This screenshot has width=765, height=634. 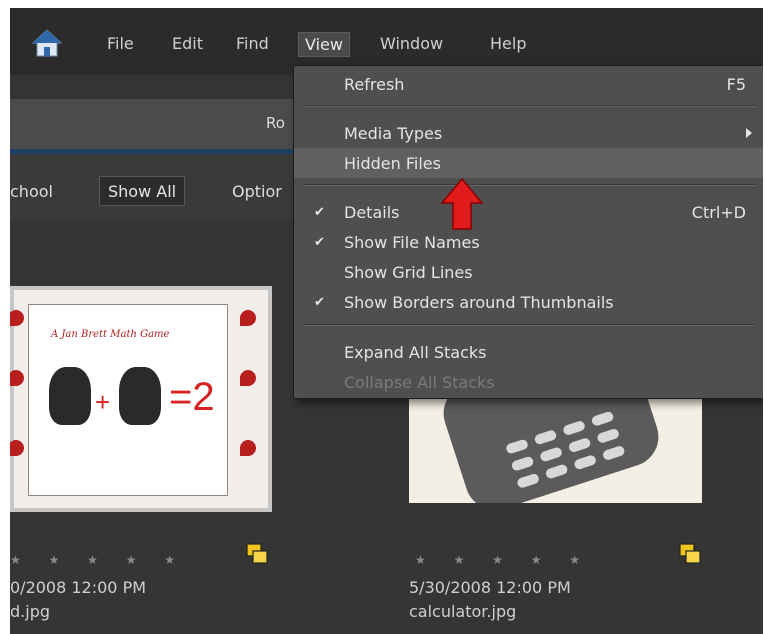 I want to click on menu-item-label: Collapse All Stacks, so click(x=419, y=382).